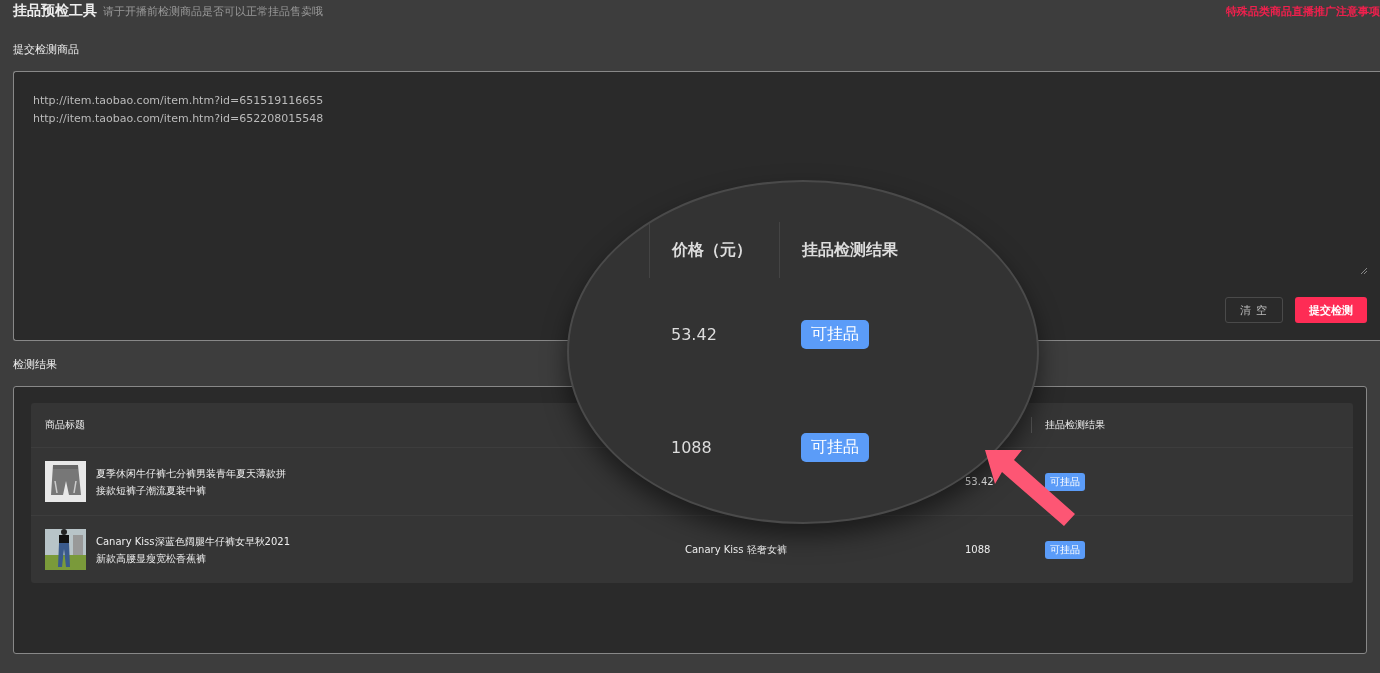 This screenshot has height=673, width=1380. What do you see at coordinates (46, 49) in the screenshot?
I see `section-label: 提交检测商品` at bounding box center [46, 49].